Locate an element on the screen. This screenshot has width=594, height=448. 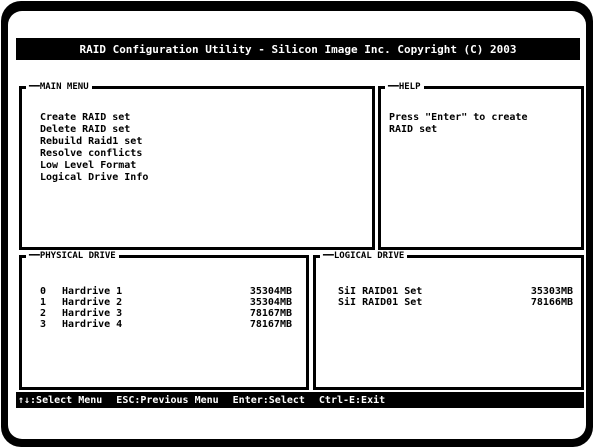
menu-item-rebuild-raid1-set: Rebuild Raid1 set is located at coordinates (94, 142).